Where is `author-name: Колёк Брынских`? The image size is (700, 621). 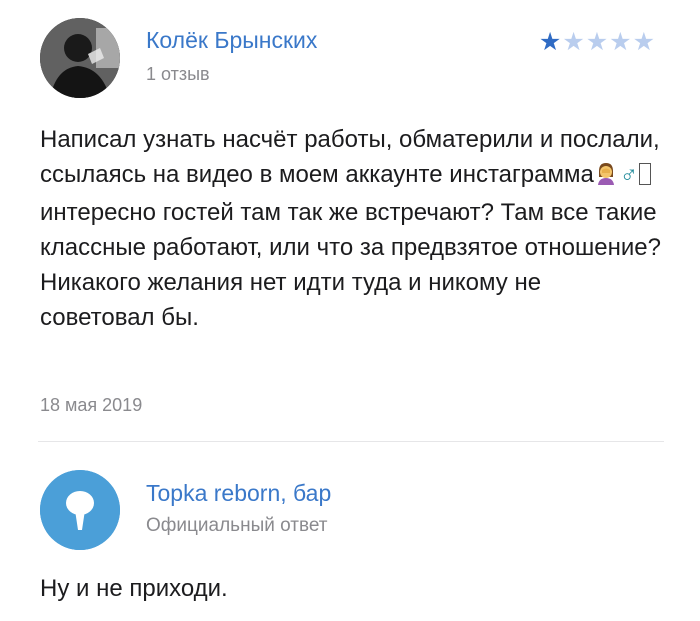
author-name: Колёк Брынских is located at coordinates (231, 40).